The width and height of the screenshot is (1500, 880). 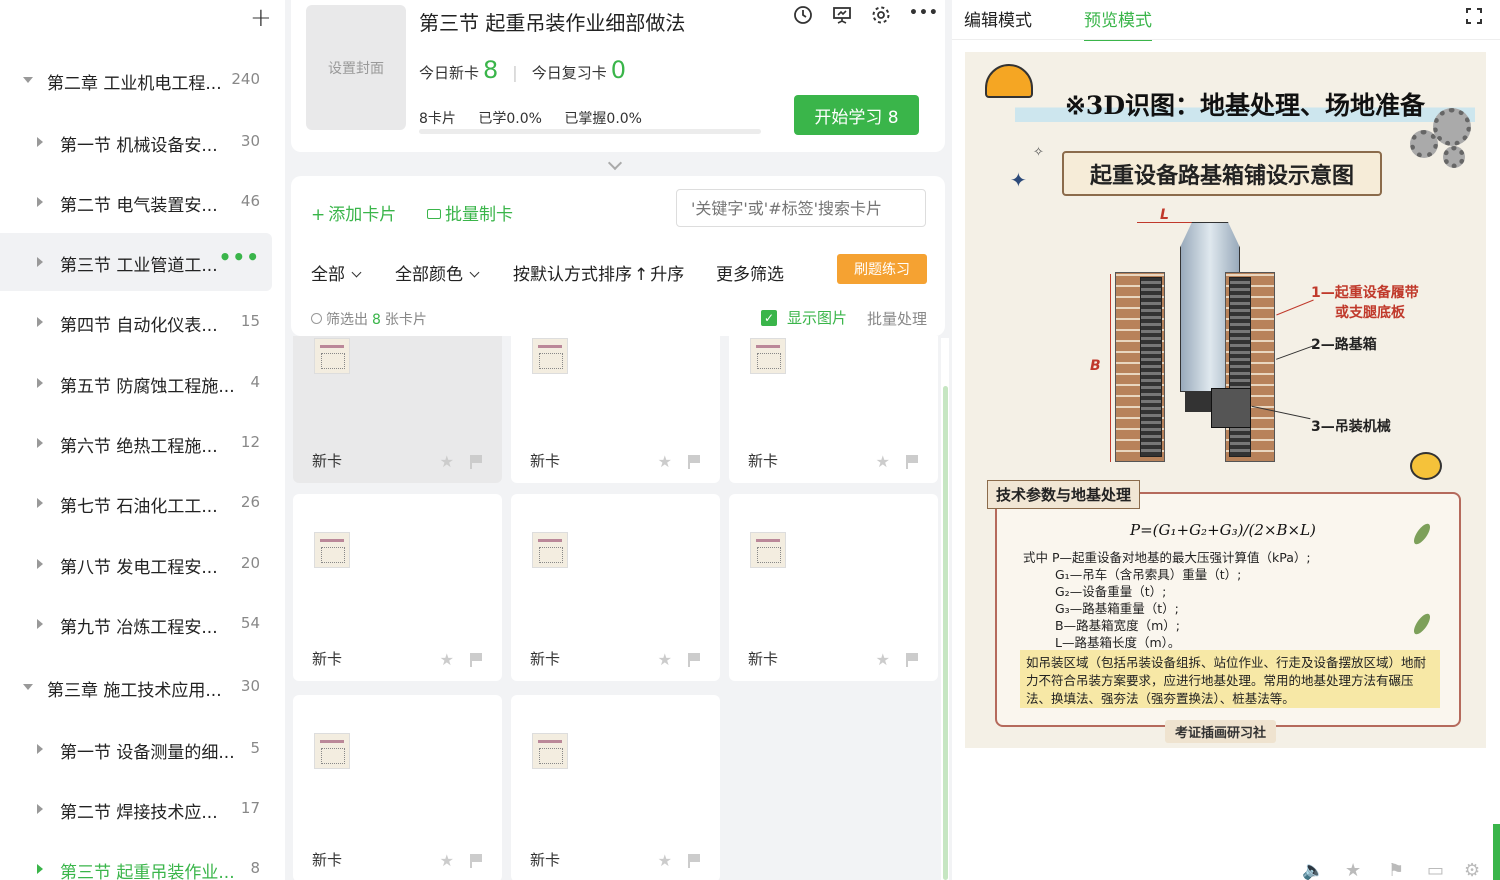 I want to click on settings-icon: ⚙, so click(x=1472, y=870).